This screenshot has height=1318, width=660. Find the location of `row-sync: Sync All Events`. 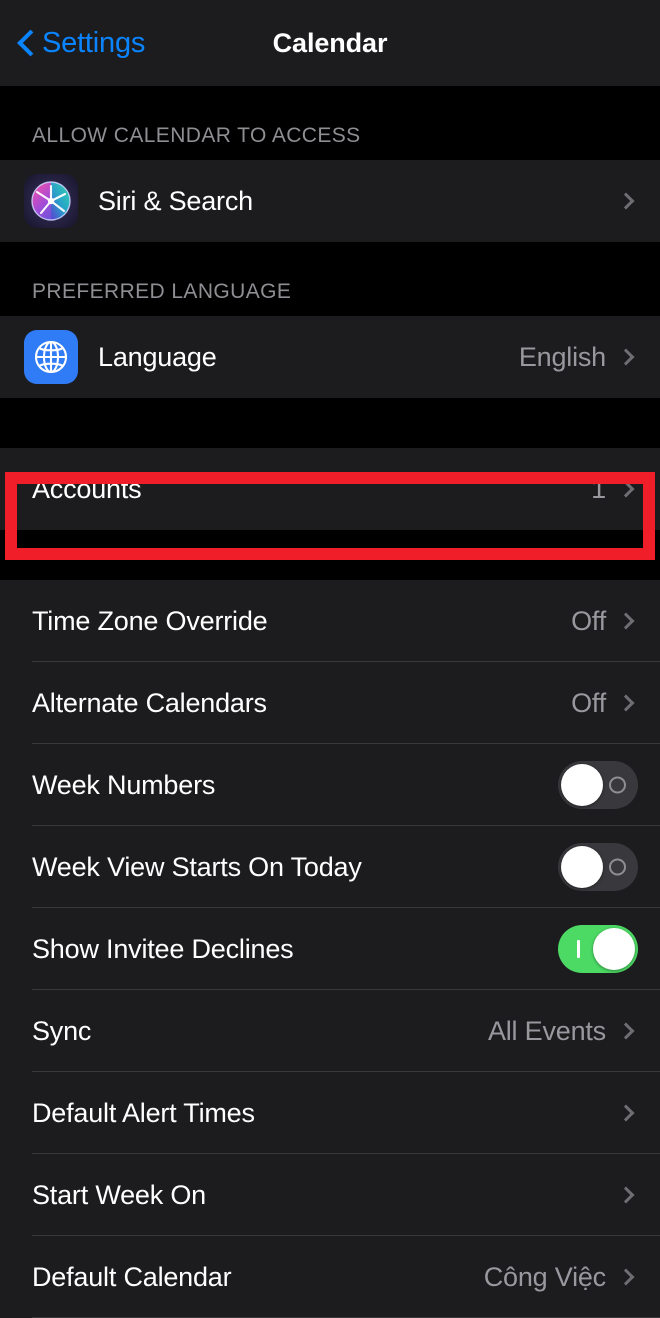

row-sync: Sync All Events is located at coordinates (330, 1031).